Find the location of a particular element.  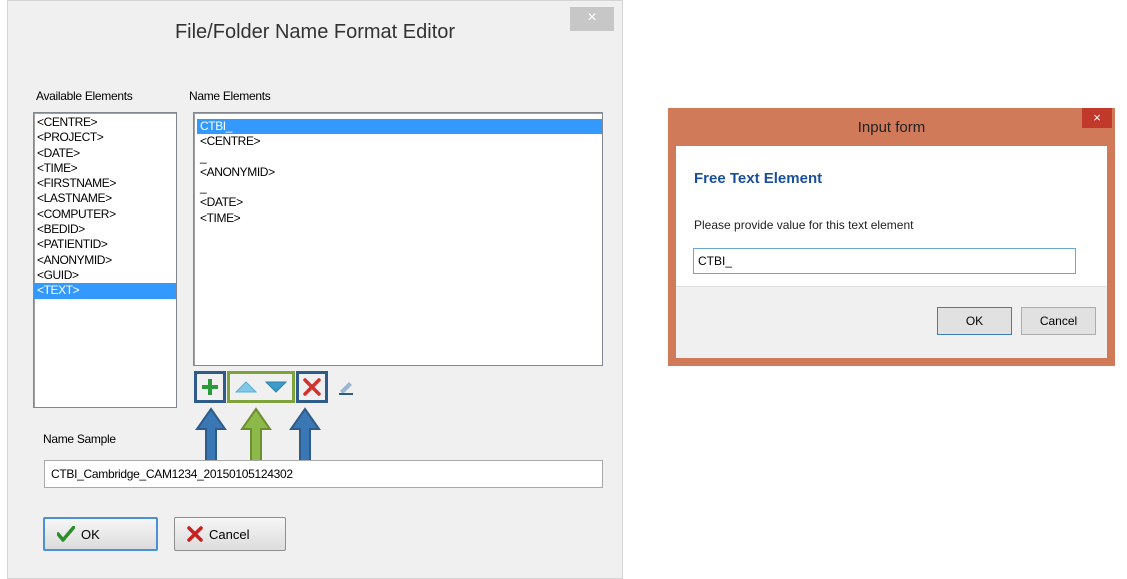

delete-element-button is located at coordinates (312, 387).